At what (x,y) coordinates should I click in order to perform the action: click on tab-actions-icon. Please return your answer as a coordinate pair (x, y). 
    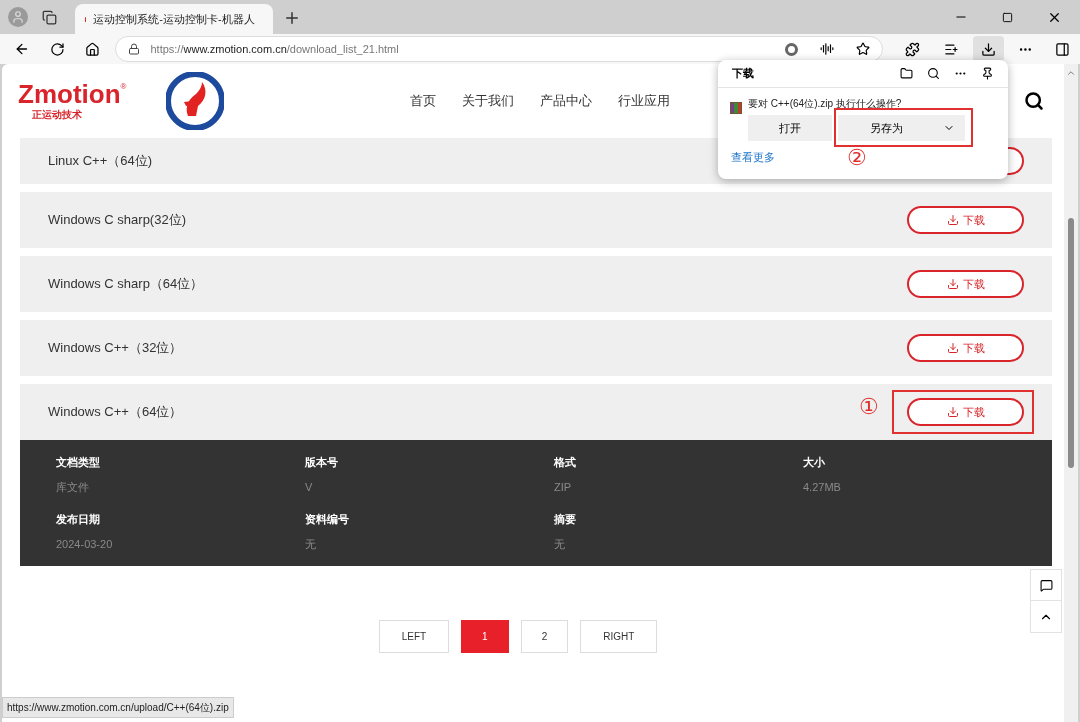
    Looking at the image, I should click on (49, 17).